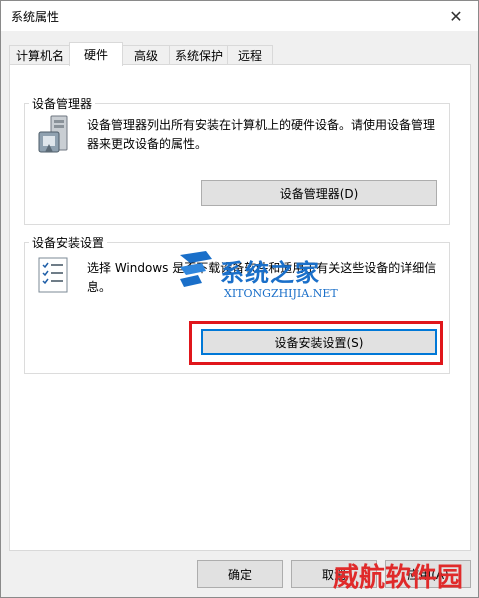  Describe the element at coordinates (281, 293) in the screenshot. I see `watermark-site-en: XITONGZHIJIA.NET` at that location.